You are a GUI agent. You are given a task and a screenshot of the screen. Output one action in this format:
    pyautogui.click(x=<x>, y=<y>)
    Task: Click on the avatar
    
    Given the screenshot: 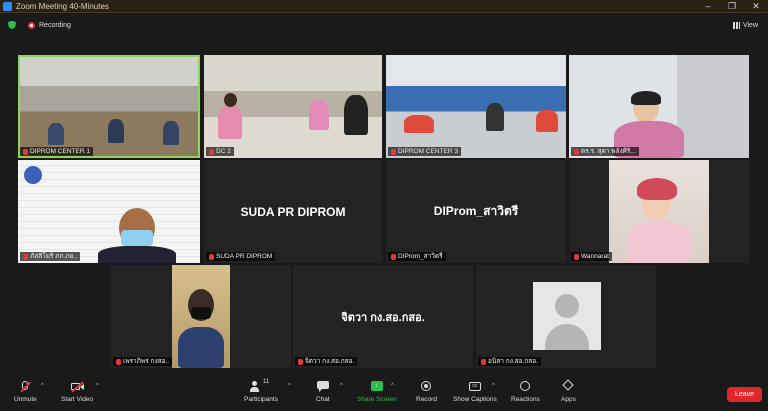 What is the action you would take?
    pyautogui.click(x=567, y=316)
    